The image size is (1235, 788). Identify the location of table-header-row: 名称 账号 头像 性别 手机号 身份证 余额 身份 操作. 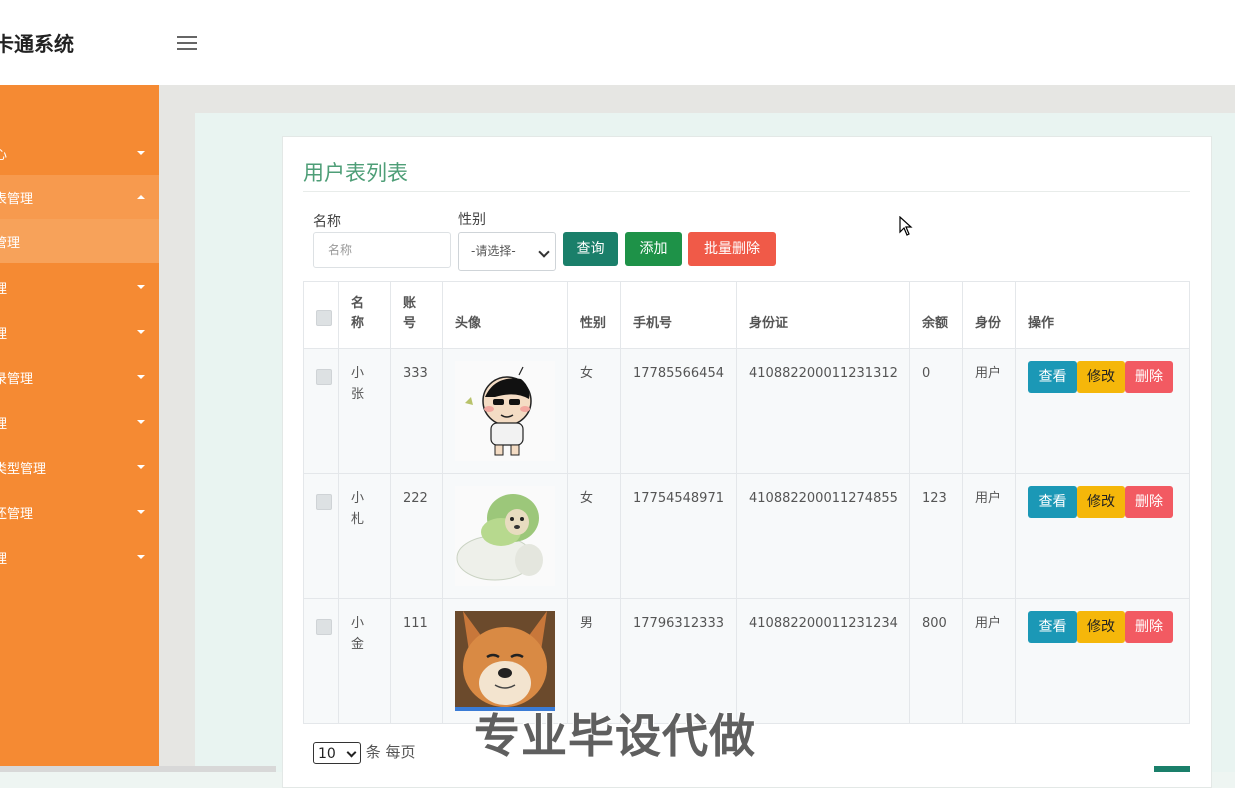
(746, 315).